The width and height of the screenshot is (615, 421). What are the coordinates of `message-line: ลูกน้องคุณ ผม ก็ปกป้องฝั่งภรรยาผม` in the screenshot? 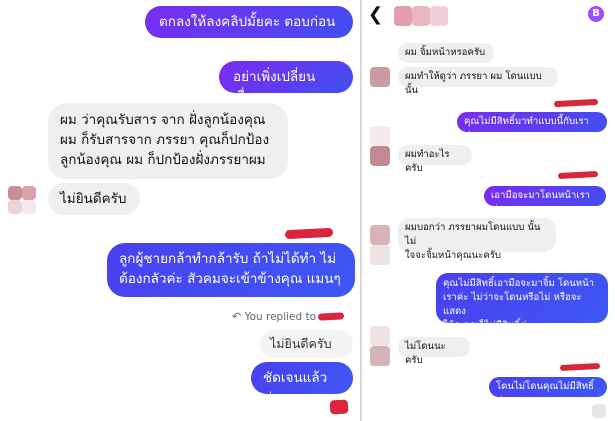 It's located at (163, 160).